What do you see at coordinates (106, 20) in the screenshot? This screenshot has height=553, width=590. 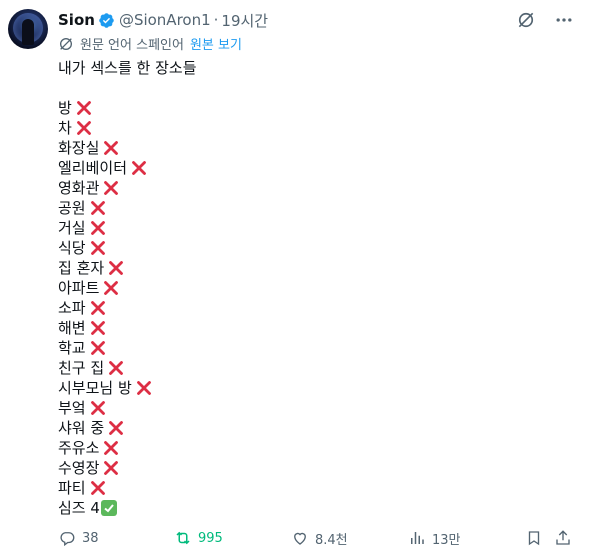 I see `verified-badge-icon` at bounding box center [106, 20].